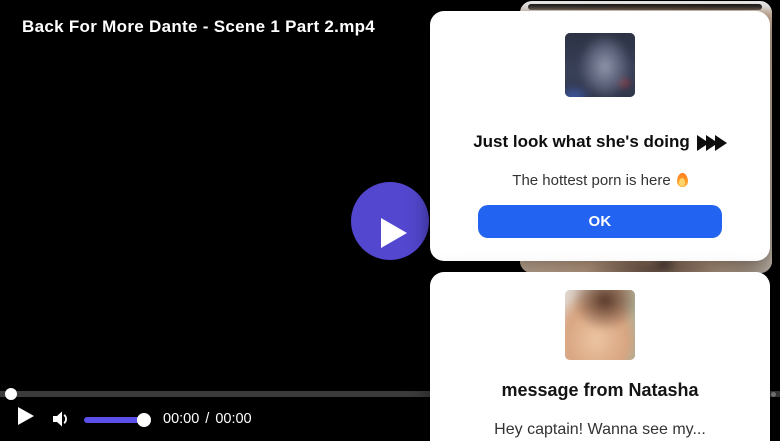  Describe the element at coordinates (233, 419) in the screenshot. I see `total-time: 00:00` at that location.